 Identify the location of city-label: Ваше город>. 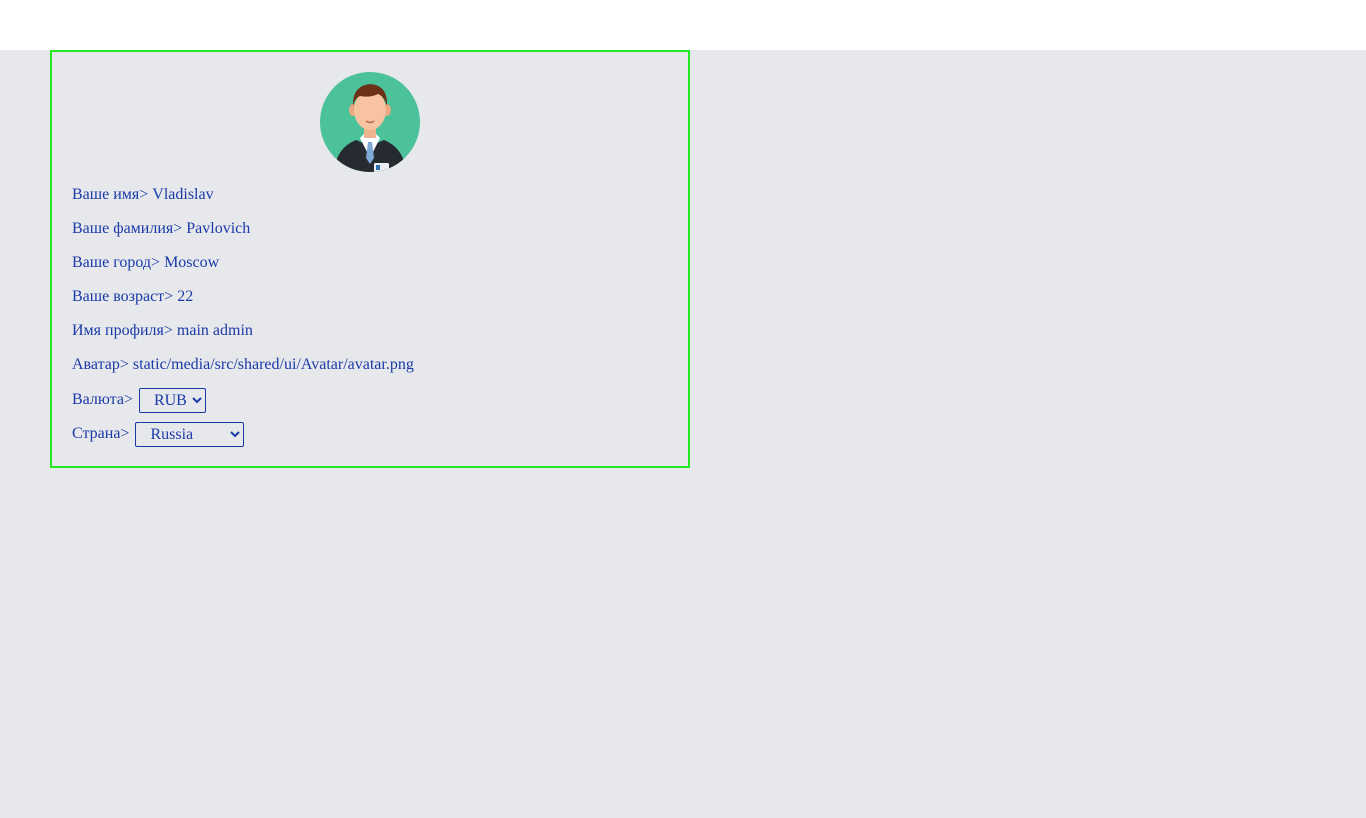
(116, 262).